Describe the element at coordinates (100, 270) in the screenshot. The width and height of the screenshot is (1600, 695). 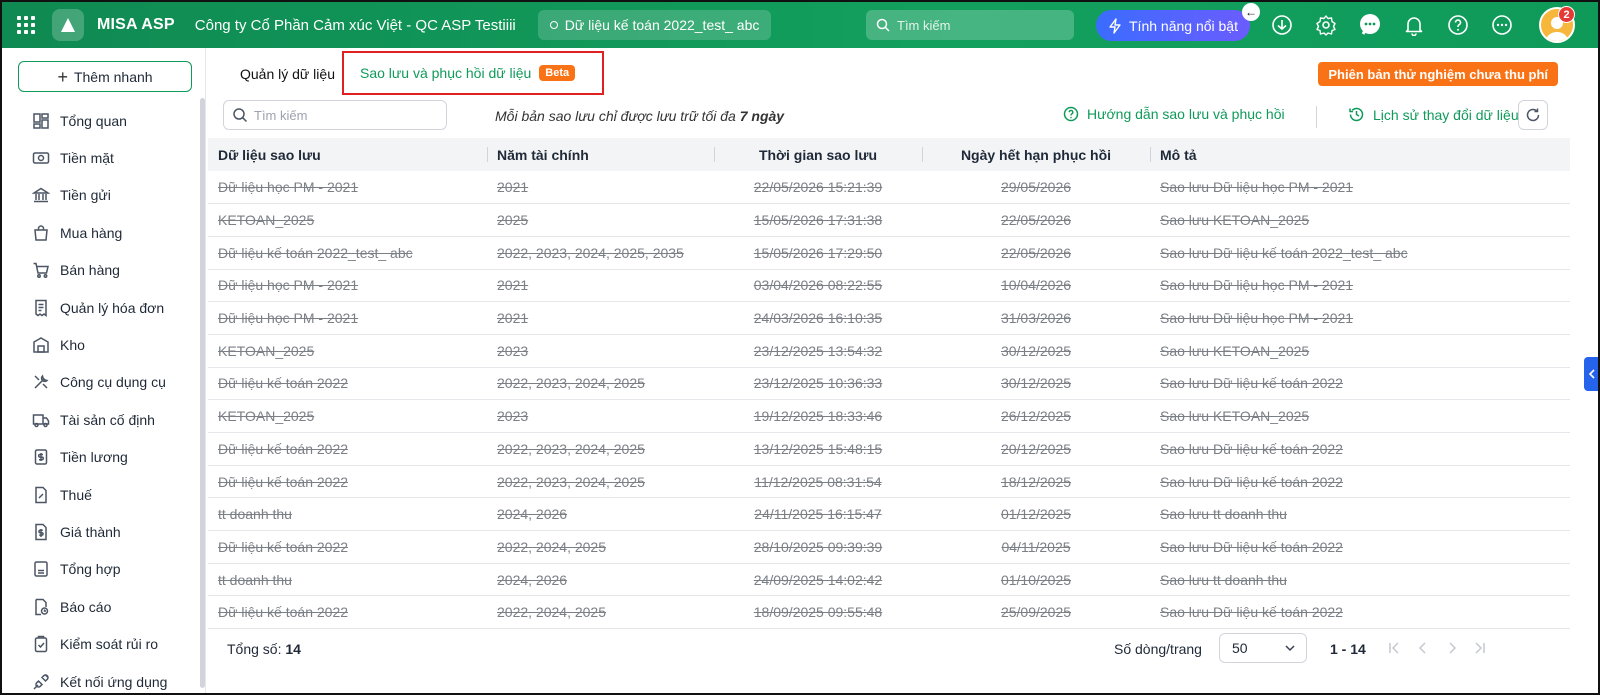
I see `sidebar-item-ban-hang: Bán hàng` at that location.